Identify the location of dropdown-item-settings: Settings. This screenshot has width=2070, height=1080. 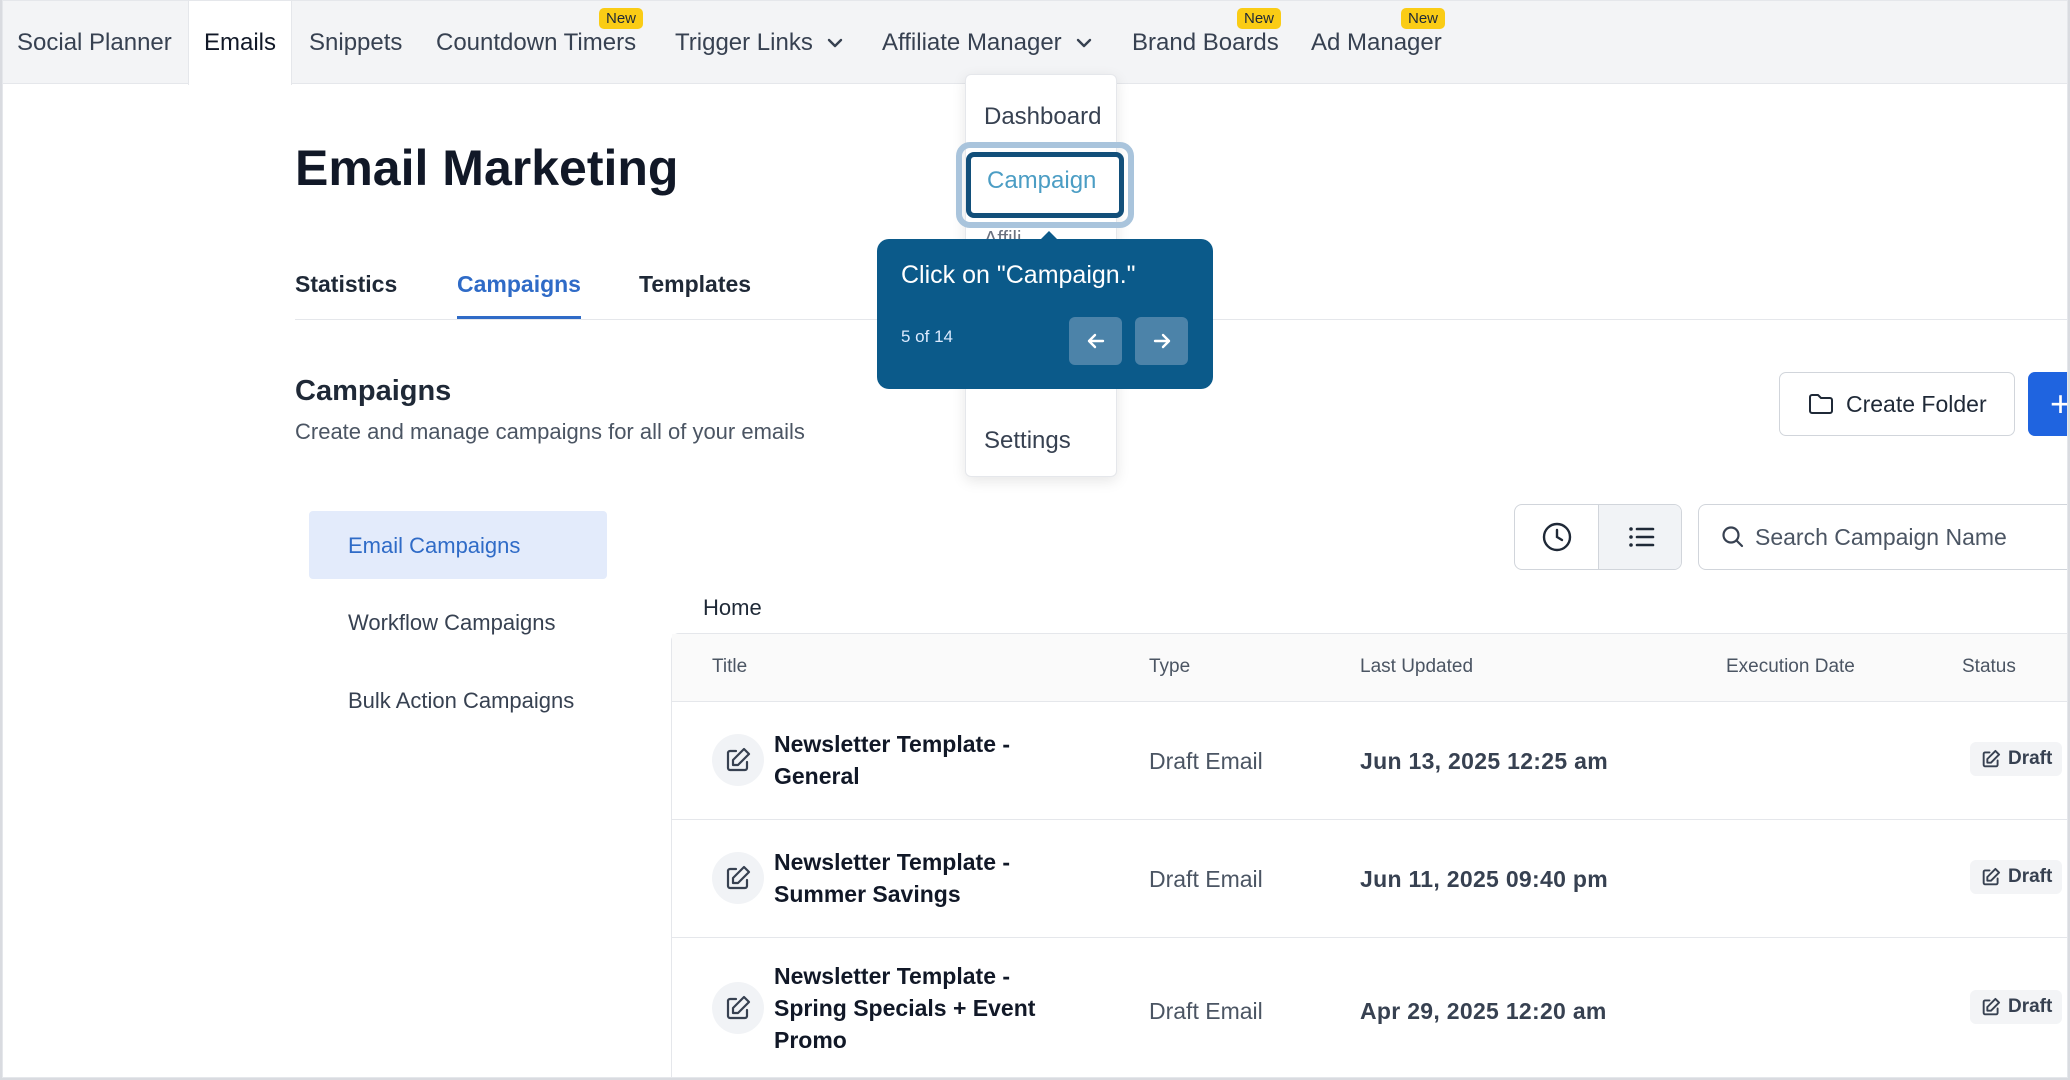
(1027, 441).